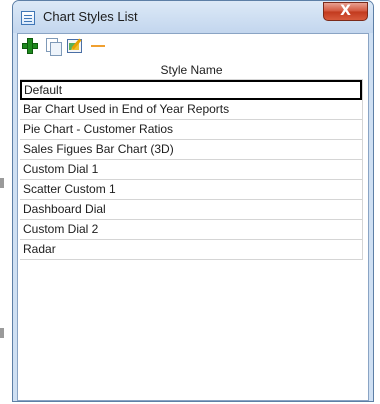 The width and height of the screenshot is (380, 404). Describe the element at coordinates (191, 150) in the screenshot. I see `list-item: Sales Figues Bar Chart (3D)` at that location.